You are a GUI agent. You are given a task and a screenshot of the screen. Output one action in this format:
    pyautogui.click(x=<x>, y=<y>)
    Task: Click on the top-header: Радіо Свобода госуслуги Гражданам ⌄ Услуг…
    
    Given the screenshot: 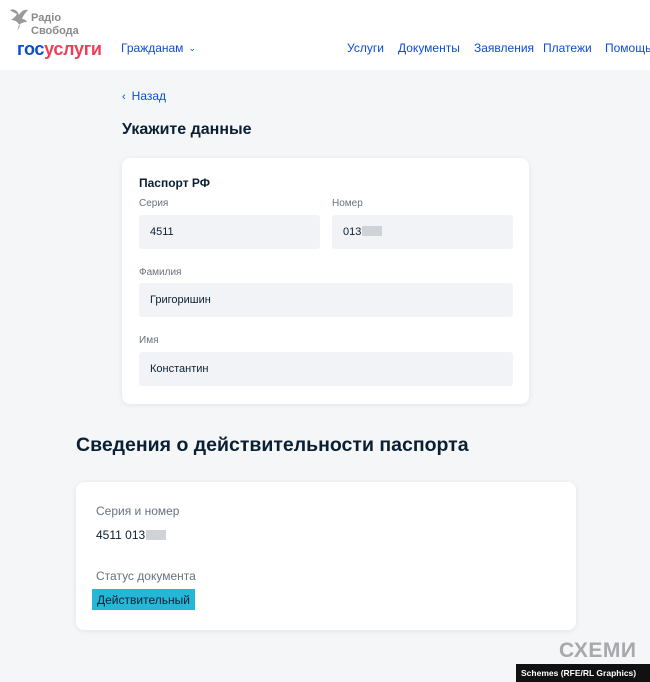 What is the action you would take?
    pyautogui.click(x=325, y=35)
    